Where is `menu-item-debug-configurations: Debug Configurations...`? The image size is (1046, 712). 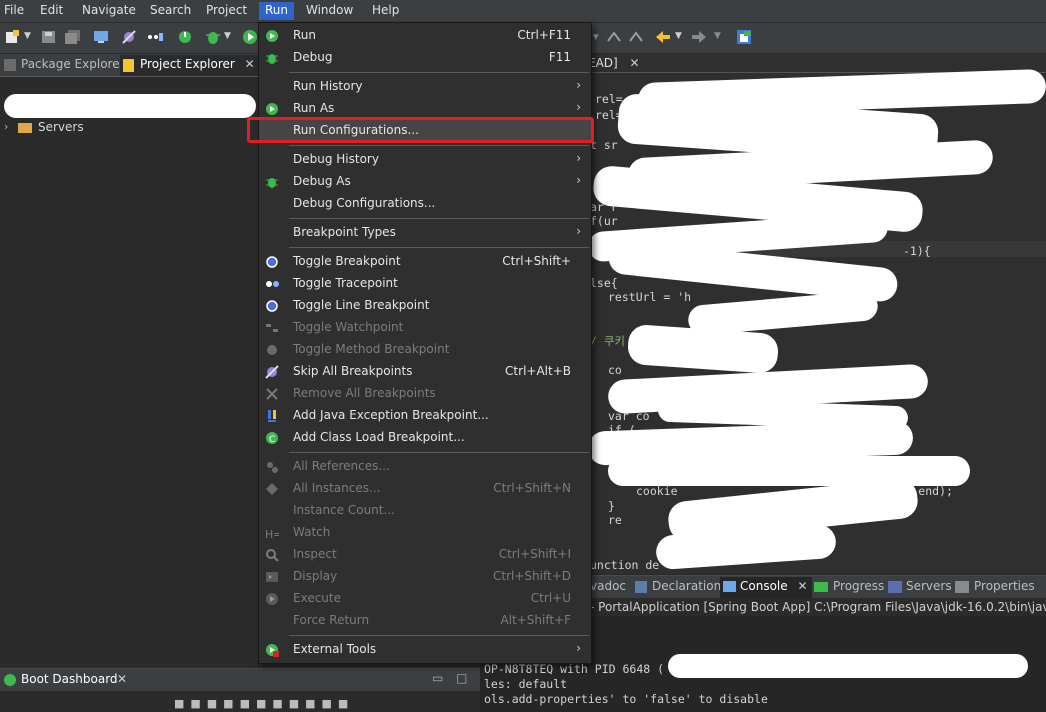 menu-item-debug-configurations: Debug Configurations... is located at coordinates (425, 204).